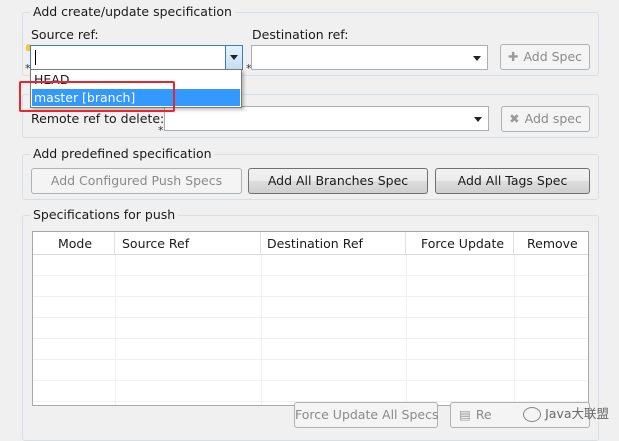  Describe the element at coordinates (460, 243) in the screenshot. I see `column-header-force-update: Force Update` at that location.